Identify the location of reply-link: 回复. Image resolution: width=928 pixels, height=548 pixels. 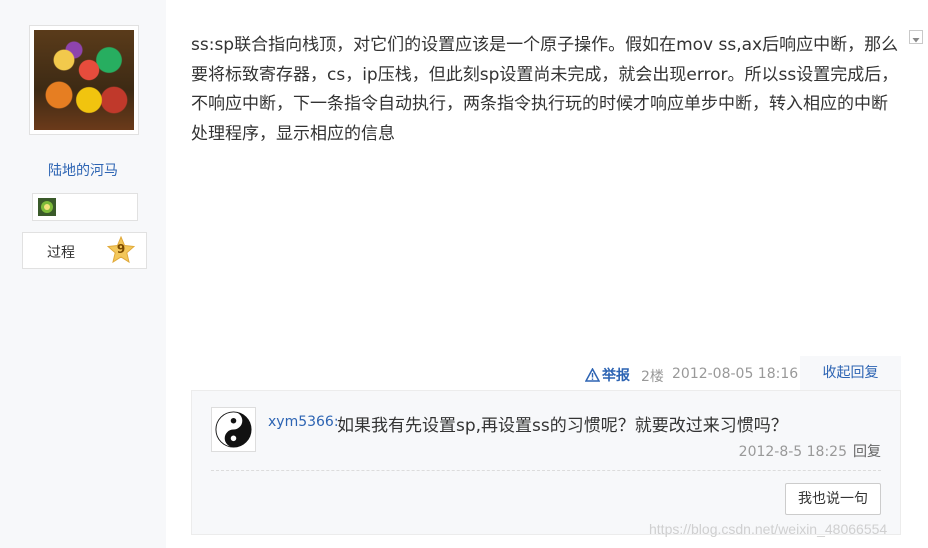
(867, 452).